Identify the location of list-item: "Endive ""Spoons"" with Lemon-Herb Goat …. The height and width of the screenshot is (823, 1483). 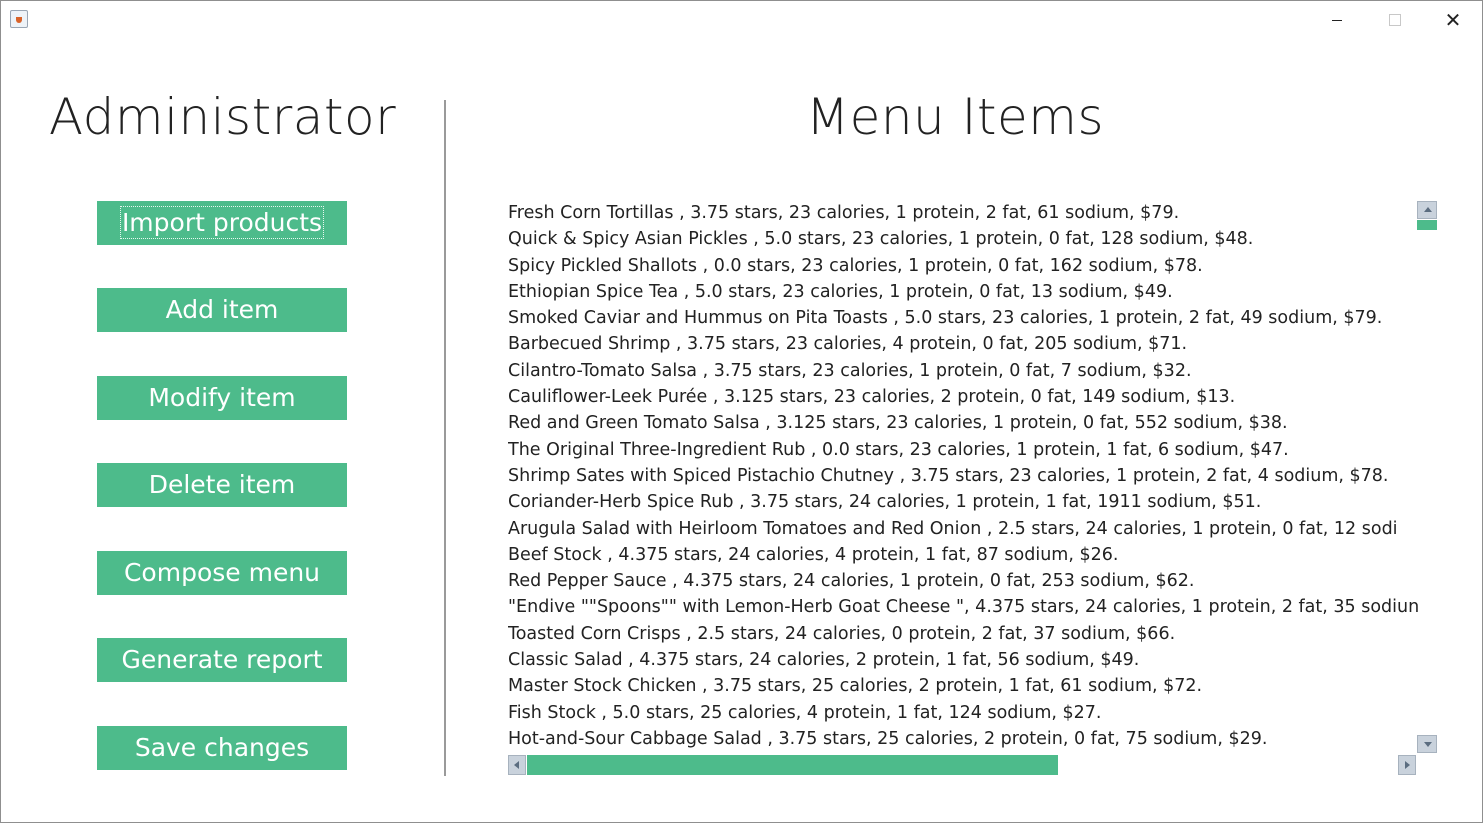
(963, 607).